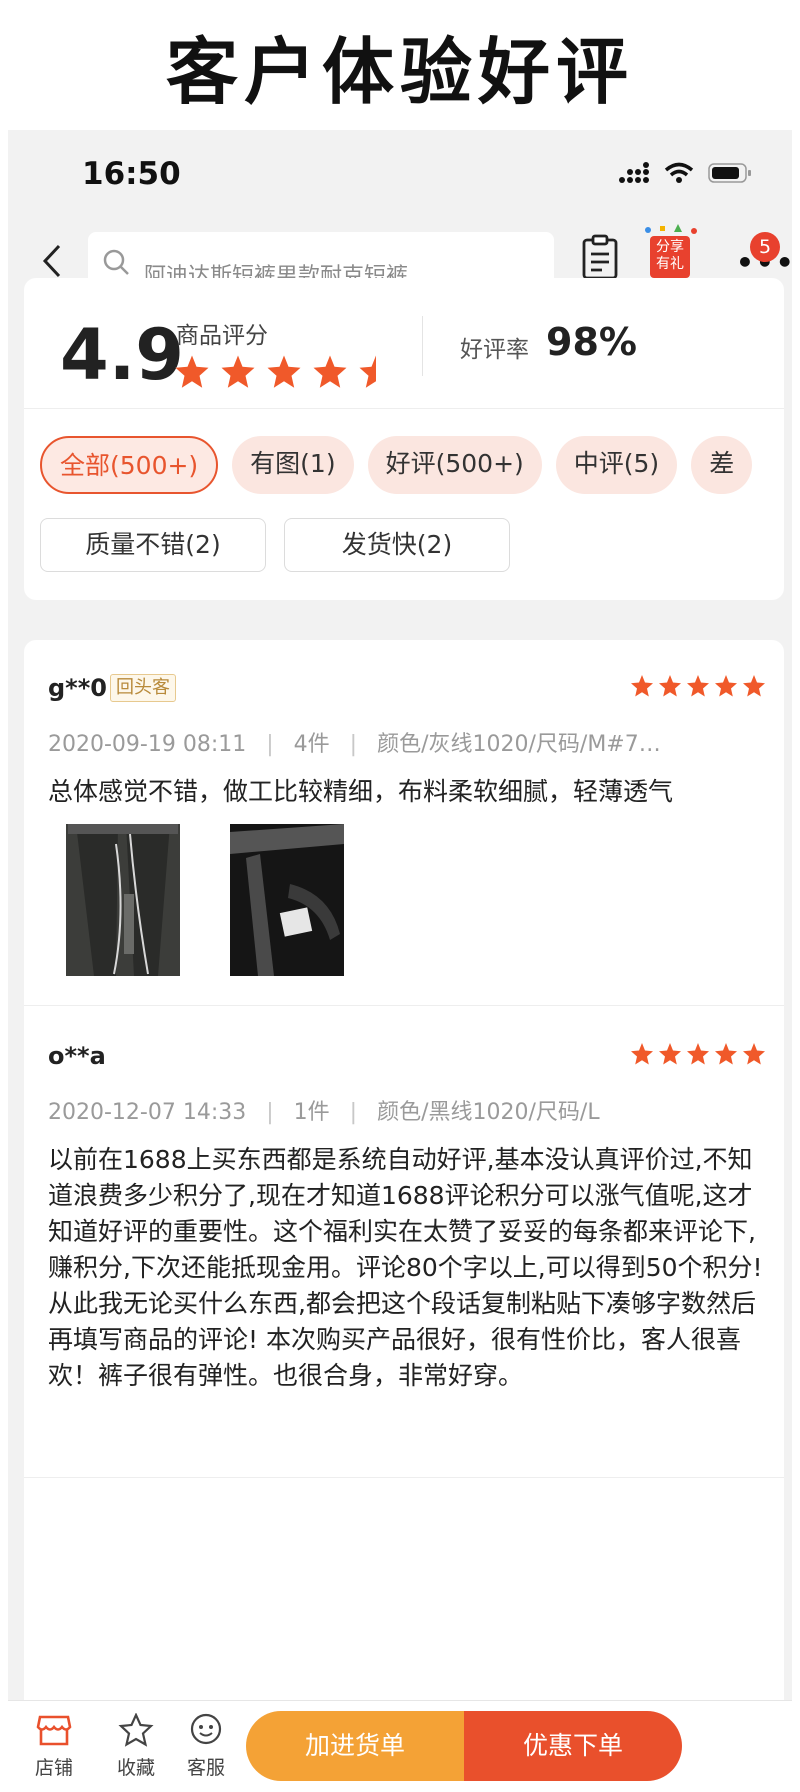 The height and width of the screenshot is (1792, 800). I want to click on waistband-photo-image, so click(287, 900).